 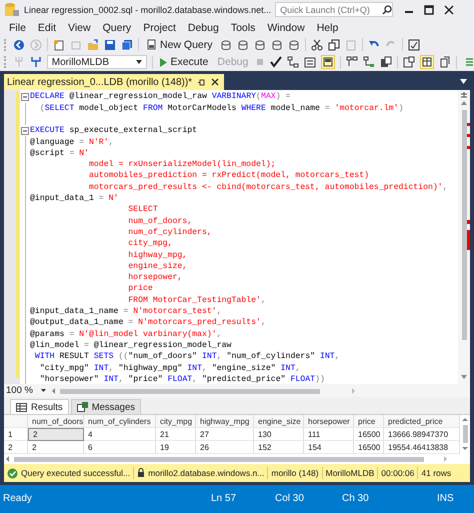 What do you see at coordinates (59, 153) in the screenshot?
I see `code-line: @script = N'` at bounding box center [59, 153].